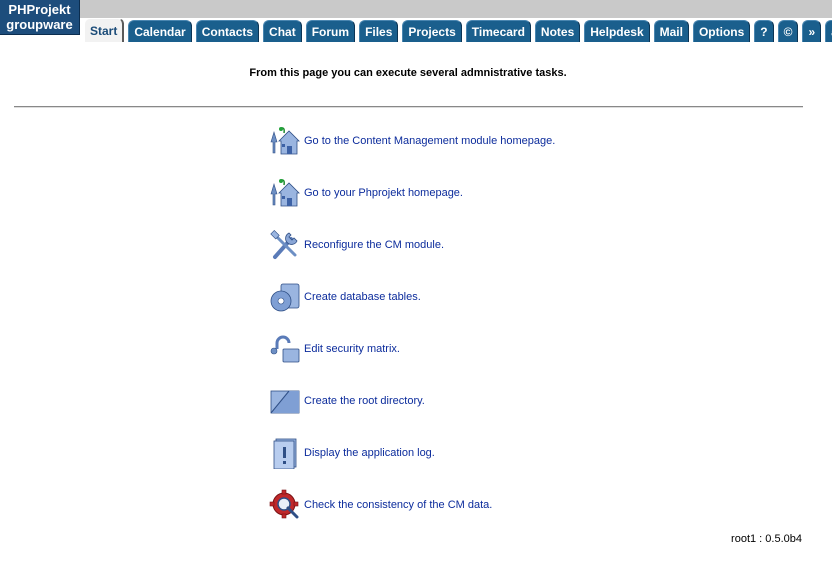 This screenshot has width=832, height=562. Describe the element at coordinates (227, 31) in the screenshot. I see `tab-contacts: Contacts` at that location.